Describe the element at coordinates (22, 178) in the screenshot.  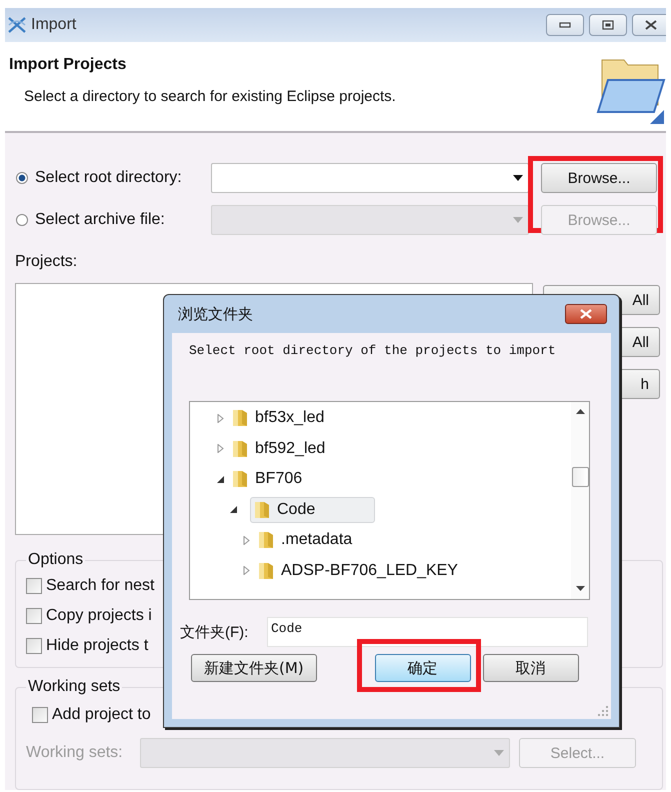
I see `radio-button` at that location.